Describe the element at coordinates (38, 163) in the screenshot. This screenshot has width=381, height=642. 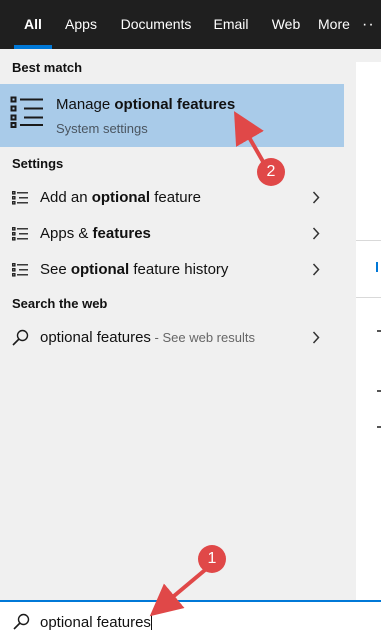
I see `settings-header: Settings` at that location.